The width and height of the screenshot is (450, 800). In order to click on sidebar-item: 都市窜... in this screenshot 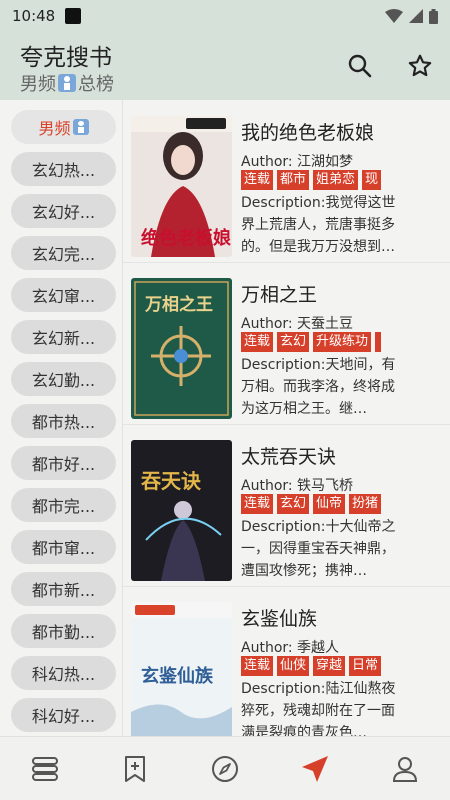, I will do `click(63, 547)`.